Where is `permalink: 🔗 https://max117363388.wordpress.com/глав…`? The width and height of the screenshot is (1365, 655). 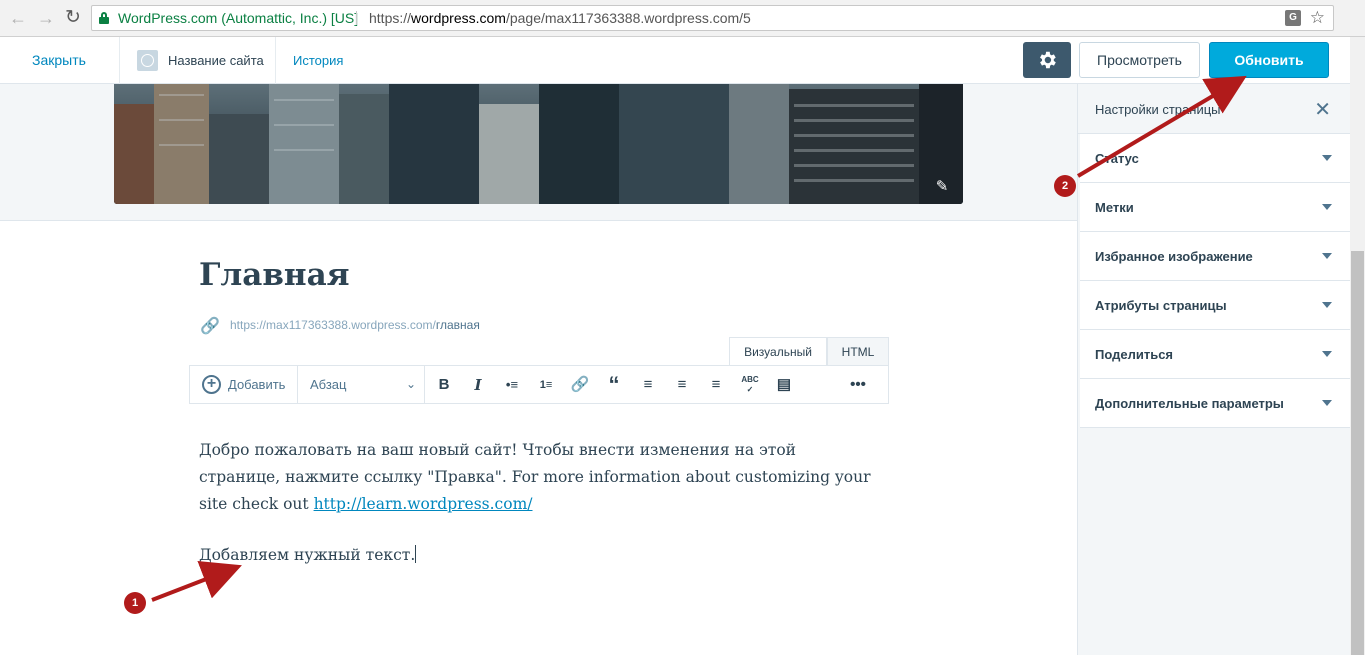 permalink: 🔗 https://max117363388.wordpress.com/глав… is located at coordinates (340, 326).